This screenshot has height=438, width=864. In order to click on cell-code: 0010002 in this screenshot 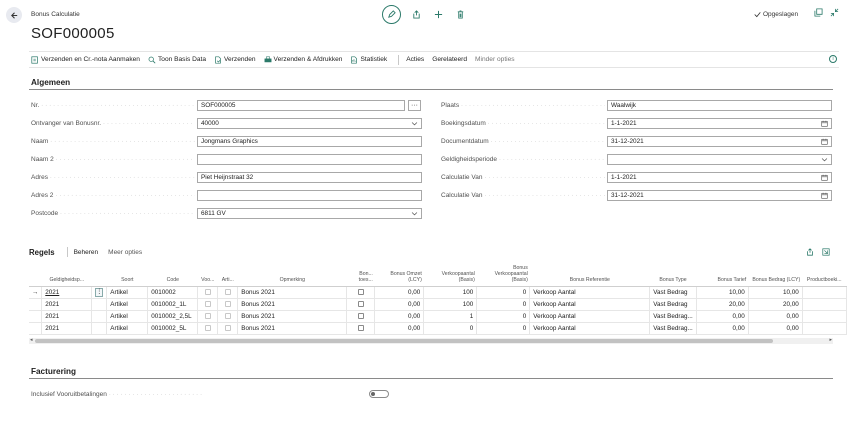, I will do `click(173, 292)`.